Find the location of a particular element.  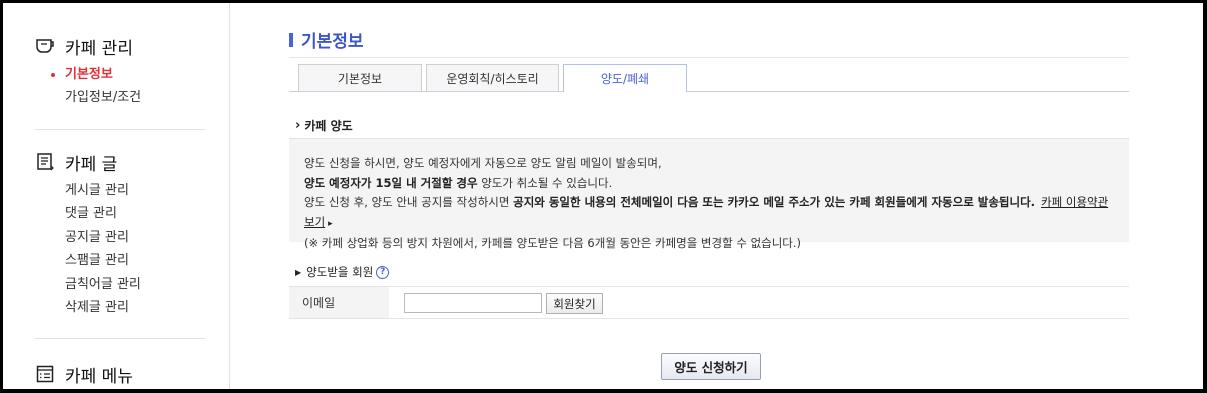

sidebar-item-join-info: 가입정보/조건 is located at coordinates (135, 97).